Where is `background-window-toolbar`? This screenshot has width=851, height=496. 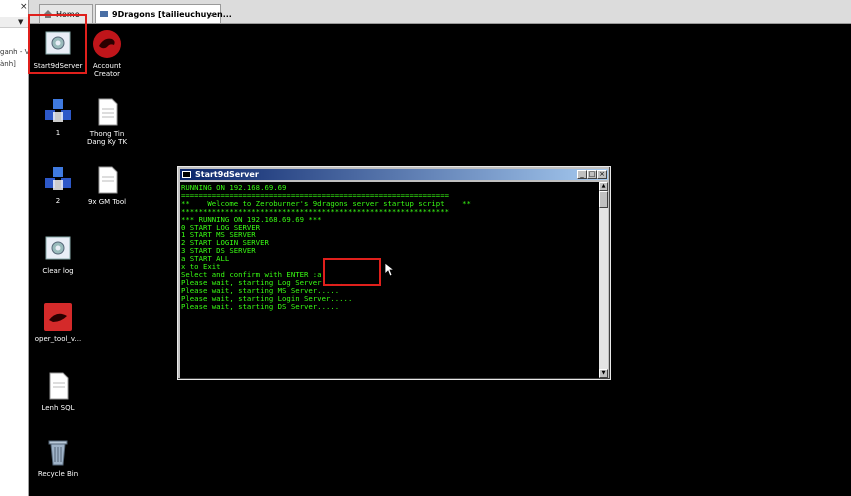
background-window-toolbar is located at coordinates (14, 22).